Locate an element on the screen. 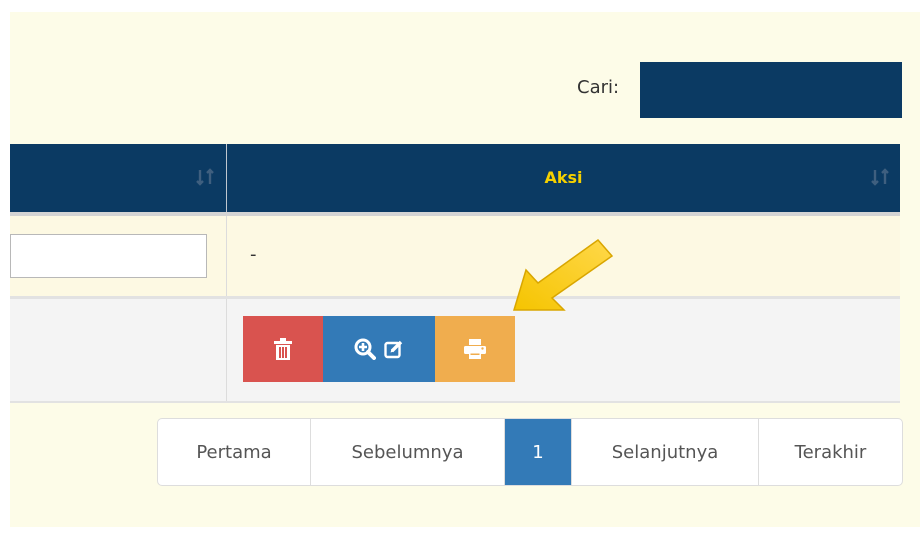 The image size is (920, 535). column-header-aksi: Aksi is located at coordinates (563, 178).